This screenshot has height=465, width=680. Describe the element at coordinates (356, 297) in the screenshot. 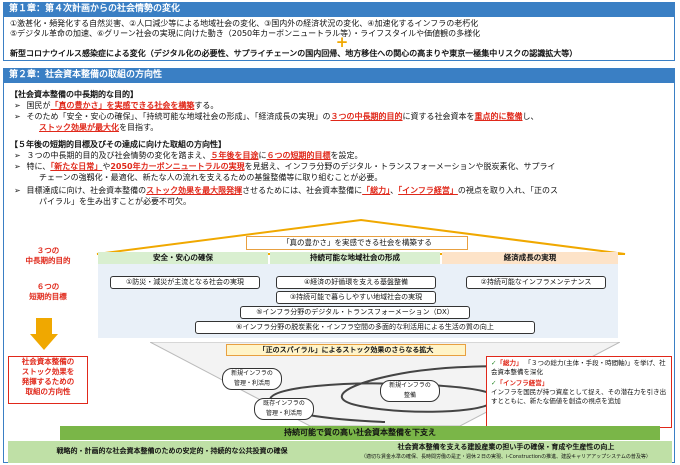

I see `goal-2: ③持続可能で暮らしやすい地域社会の実現` at that location.